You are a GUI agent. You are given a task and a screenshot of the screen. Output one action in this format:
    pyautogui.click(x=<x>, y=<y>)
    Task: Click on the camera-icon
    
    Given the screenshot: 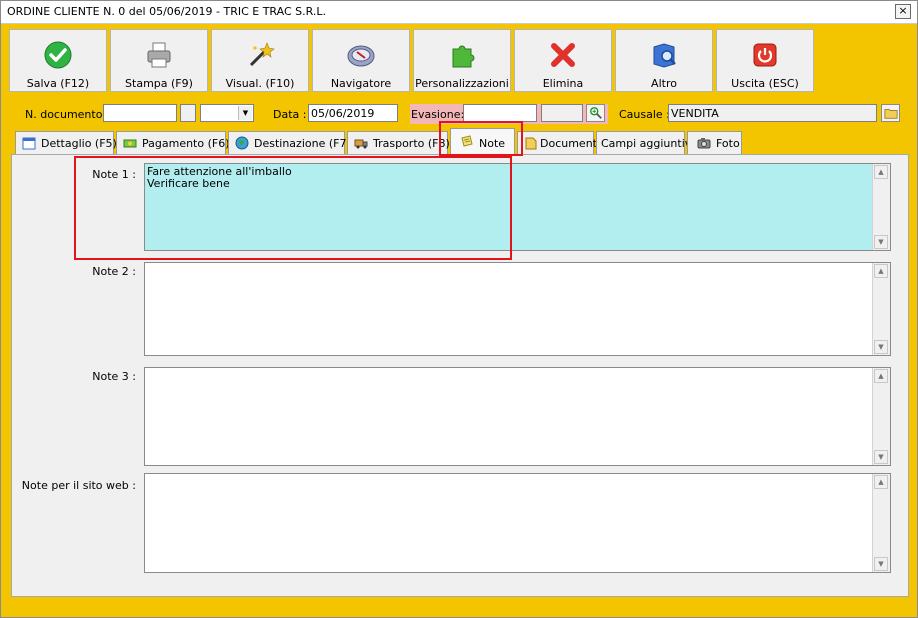 What is the action you would take?
    pyautogui.click(x=704, y=143)
    